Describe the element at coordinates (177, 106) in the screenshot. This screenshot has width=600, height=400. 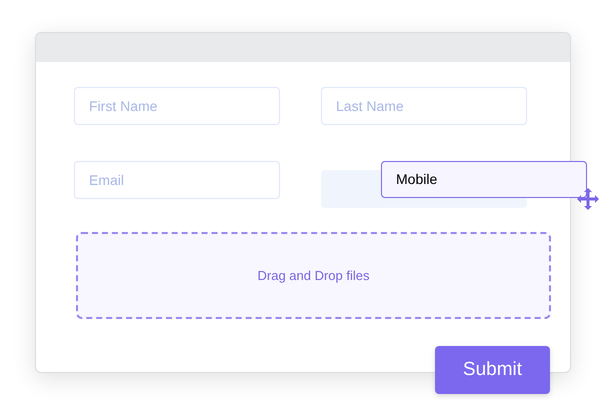
I see `input-field: First Name` at that location.